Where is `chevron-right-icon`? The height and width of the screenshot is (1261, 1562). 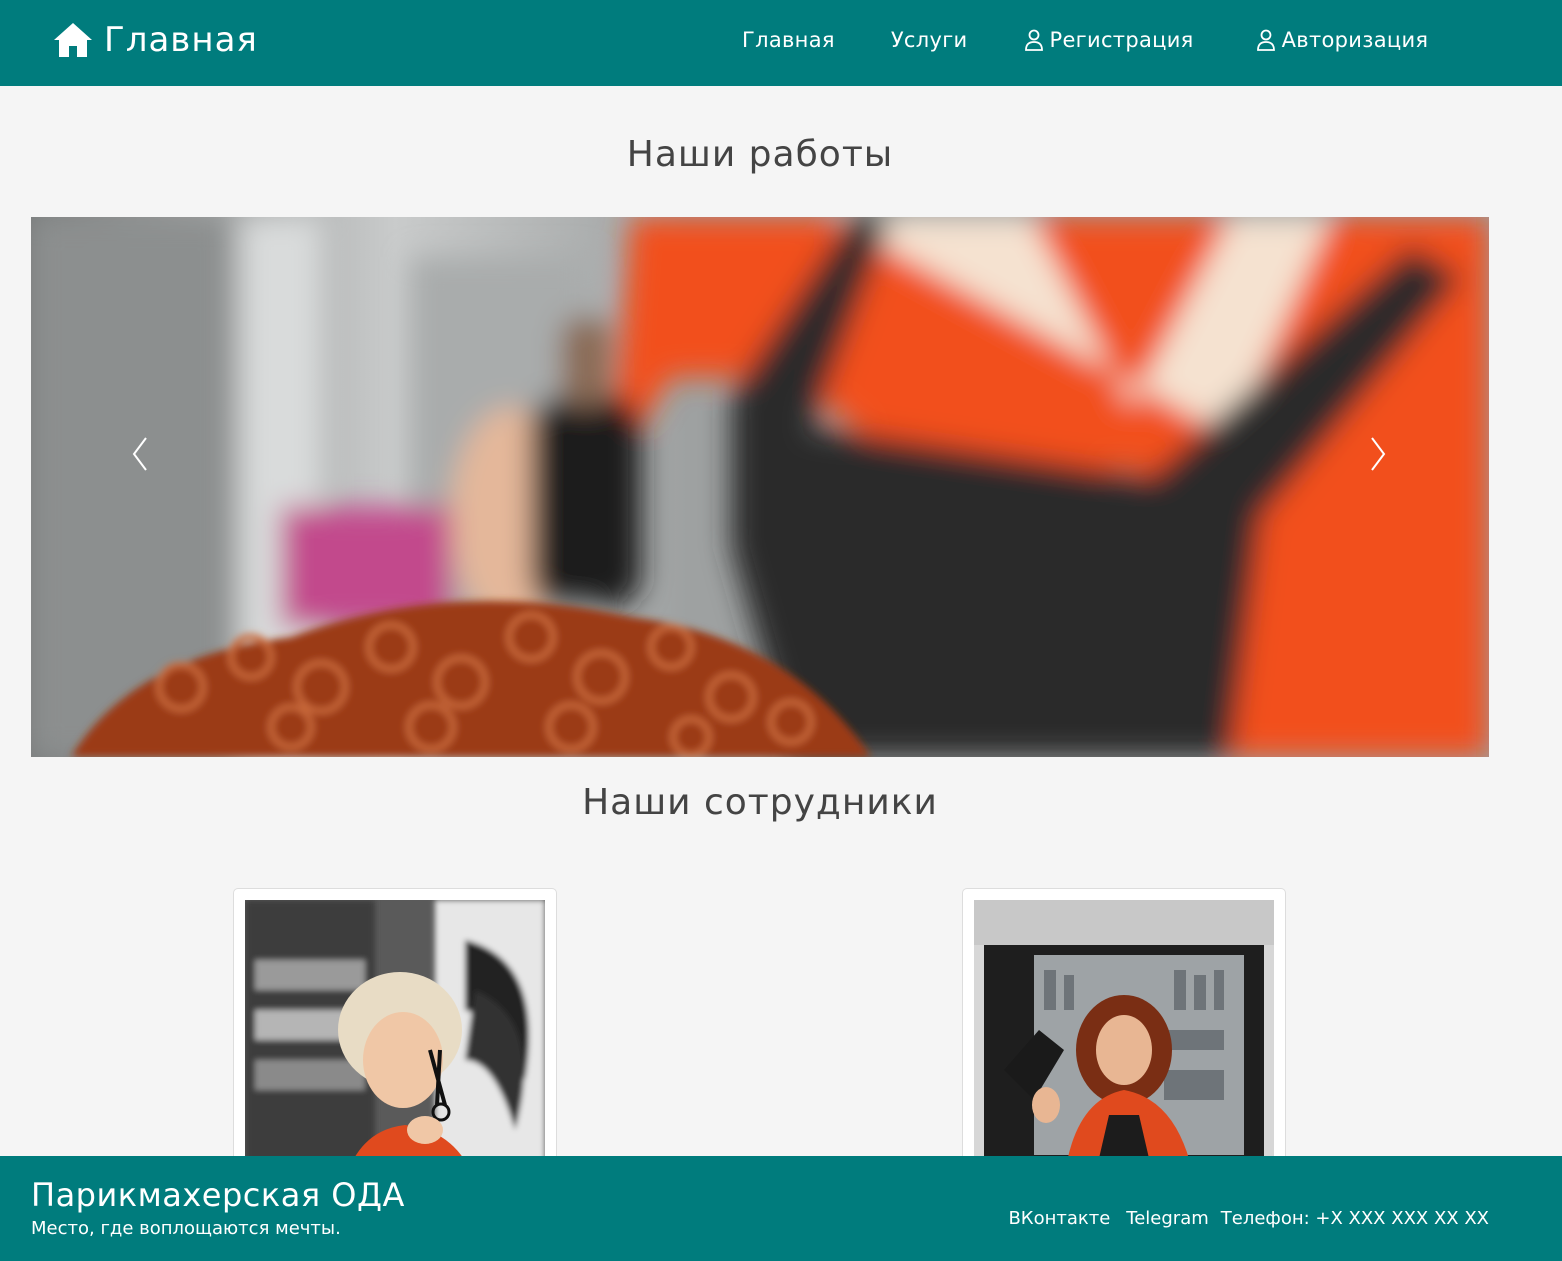 chevron-right-icon is located at coordinates (1378, 454).